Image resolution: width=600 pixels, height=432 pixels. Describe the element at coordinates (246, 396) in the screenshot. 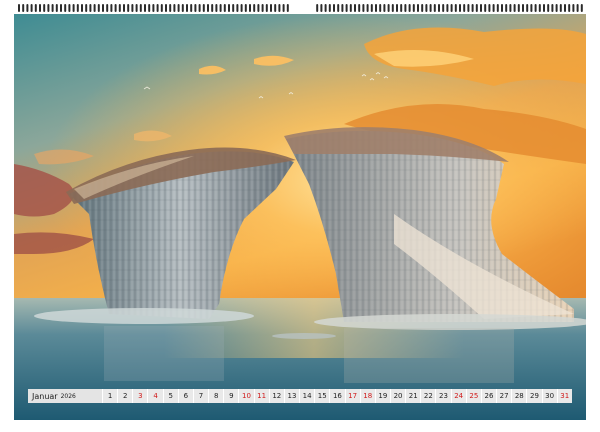

I see `day-cell: 10` at that location.